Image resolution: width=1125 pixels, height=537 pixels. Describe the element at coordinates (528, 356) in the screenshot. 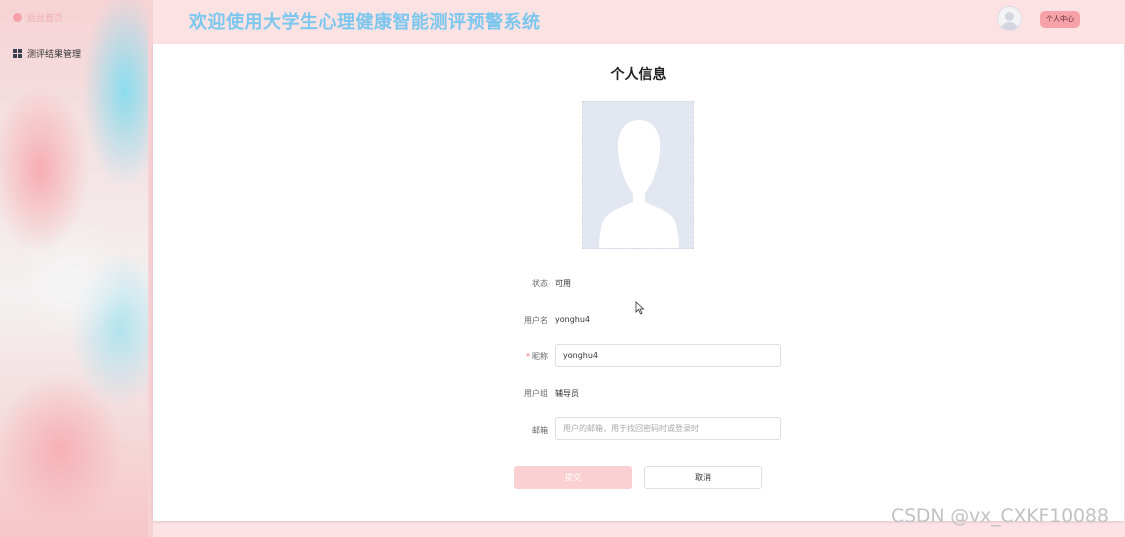

I see `required-mark: *` at that location.